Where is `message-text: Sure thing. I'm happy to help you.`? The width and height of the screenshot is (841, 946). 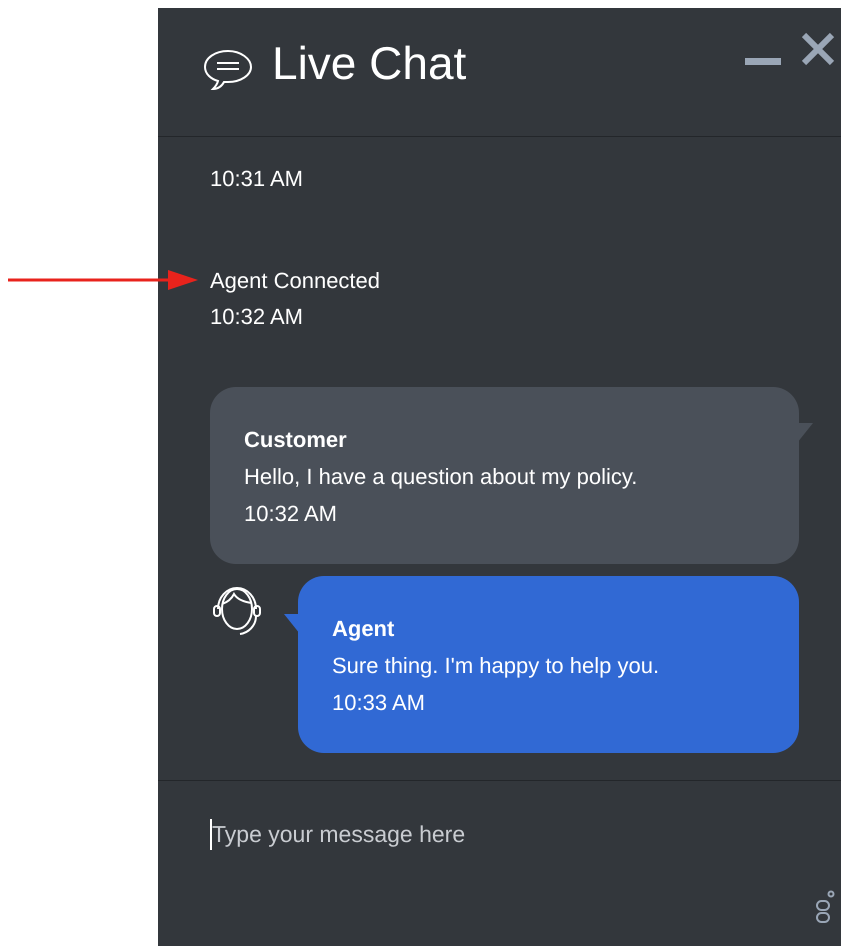
message-text: Sure thing. I'm happy to help you. is located at coordinates (496, 666).